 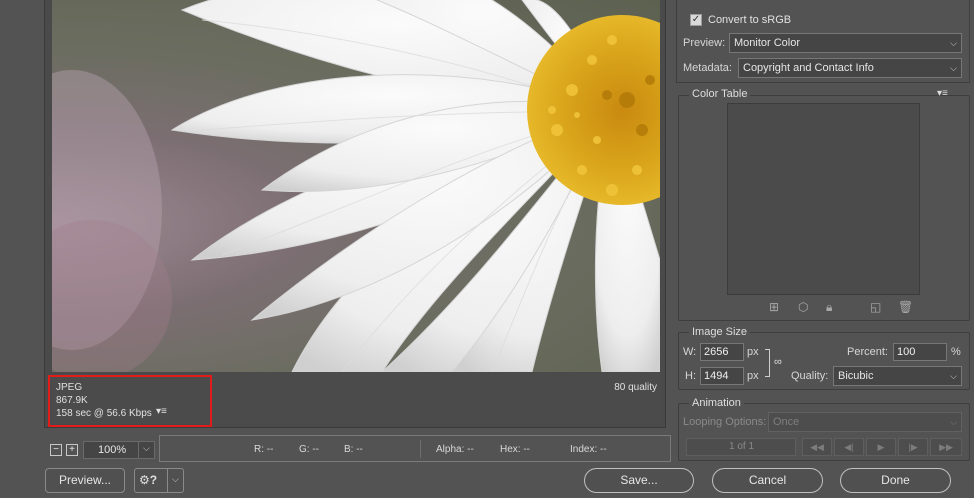 I want to click on constrain-bracket, so click(x=767, y=363).